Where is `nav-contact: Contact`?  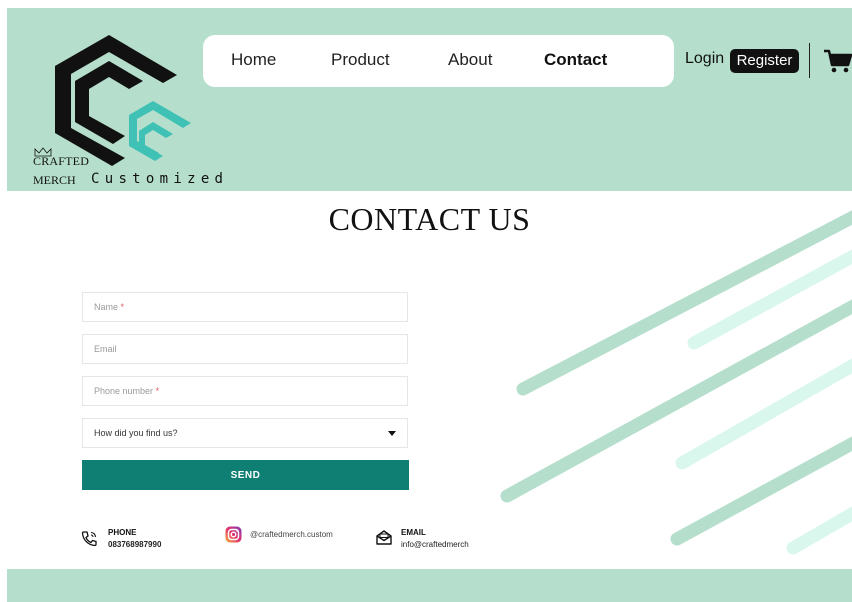
nav-contact: Contact is located at coordinates (575, 60).